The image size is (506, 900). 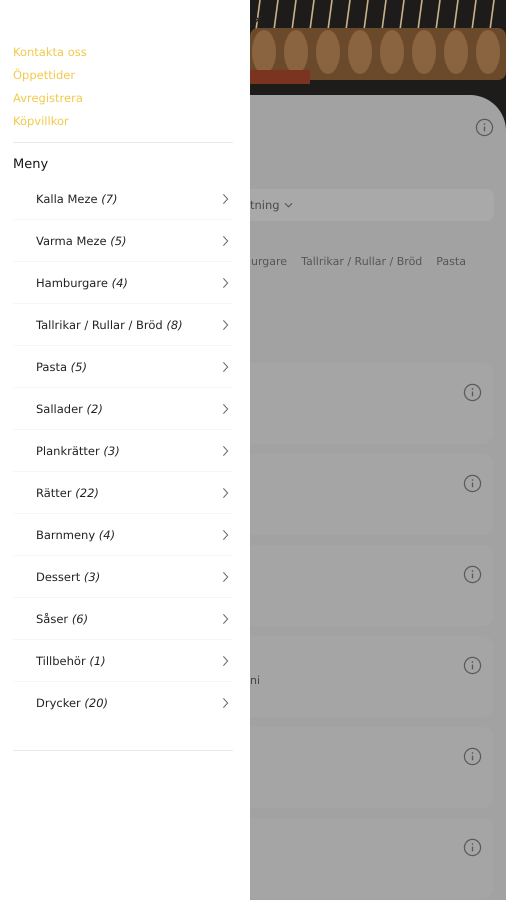 What do you see at coordinates (123, 493) in the screenshot?
I see `menu-item: Rätter (22)` at bounding box center [123, 493].